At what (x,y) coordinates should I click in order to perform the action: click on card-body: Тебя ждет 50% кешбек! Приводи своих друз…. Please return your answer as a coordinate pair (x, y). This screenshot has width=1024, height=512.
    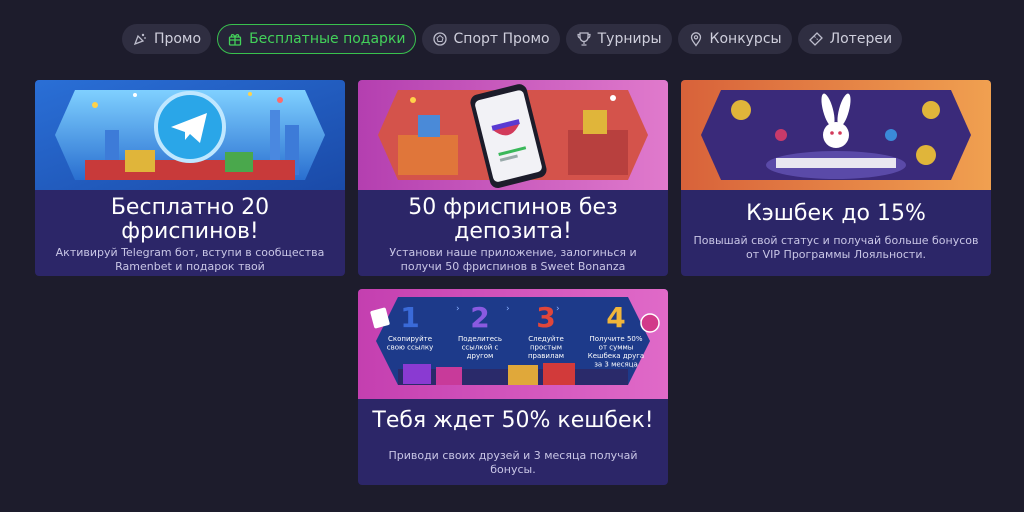
    Looking at the image, I should click on (513, 442).